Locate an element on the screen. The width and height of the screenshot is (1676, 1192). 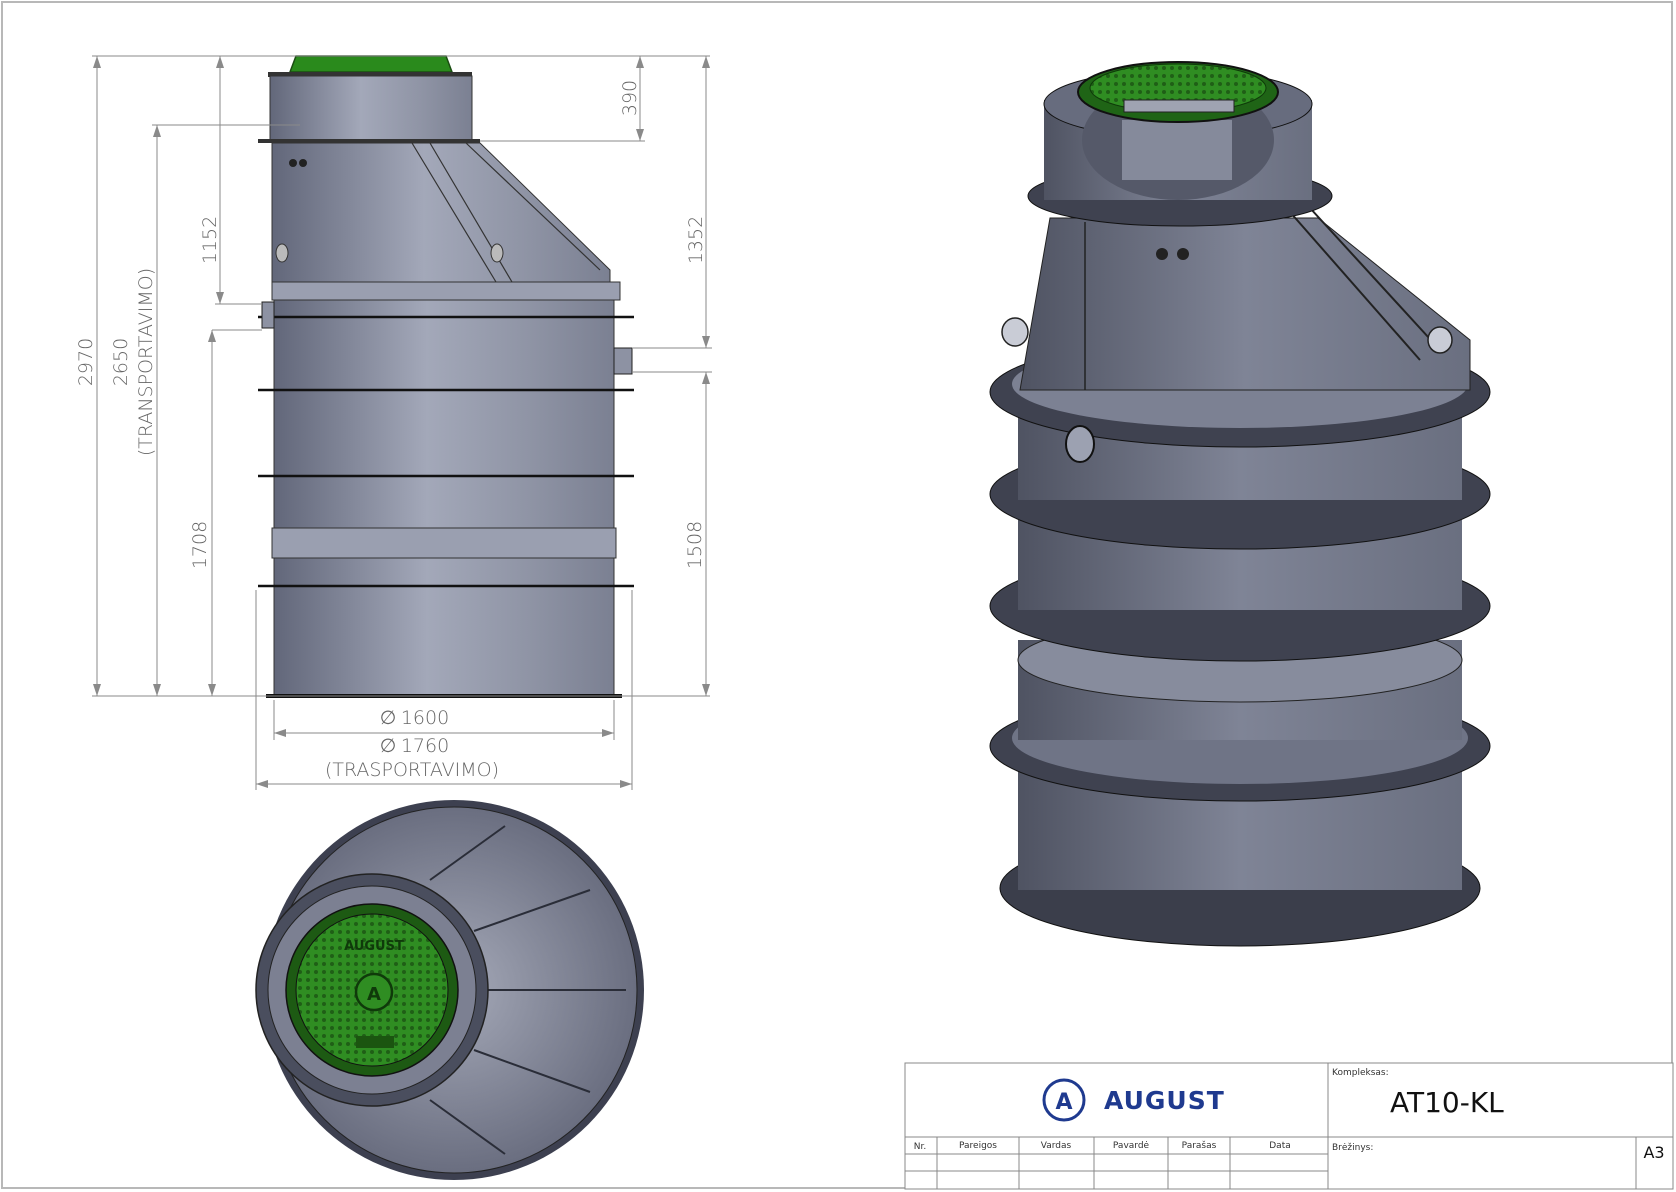
dim-1508: 1508 is located at coordinates (695, 545).